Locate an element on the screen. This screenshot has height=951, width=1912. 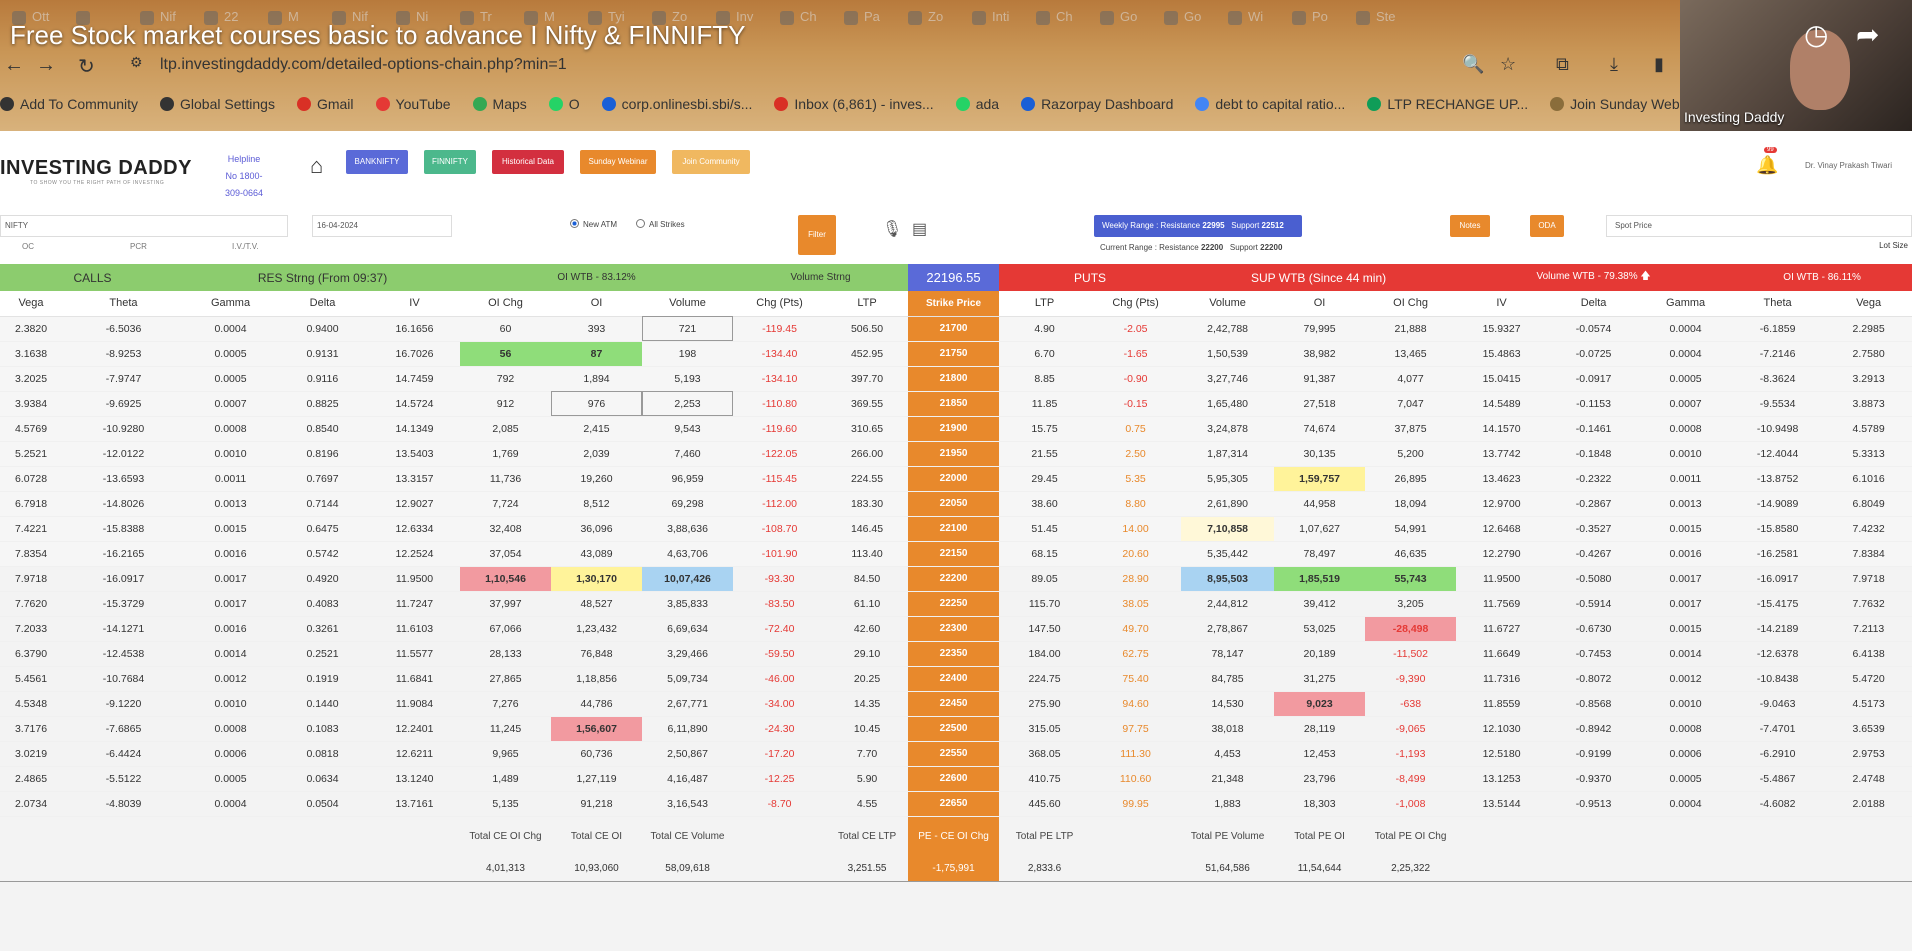
notes-sheet-icon: ▤ is located at coordinates (919, 229).